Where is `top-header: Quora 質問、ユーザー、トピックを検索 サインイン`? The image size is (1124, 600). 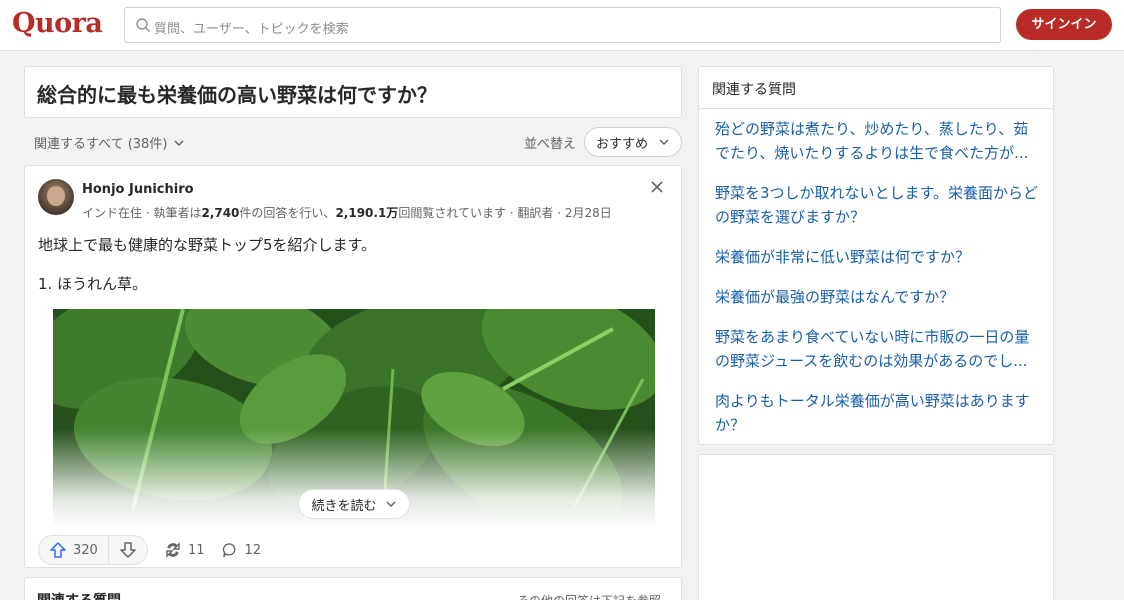 top-header: Quora 質問、ユーザー、トピックを検索 サインイン is located at coordinates (562, 25).